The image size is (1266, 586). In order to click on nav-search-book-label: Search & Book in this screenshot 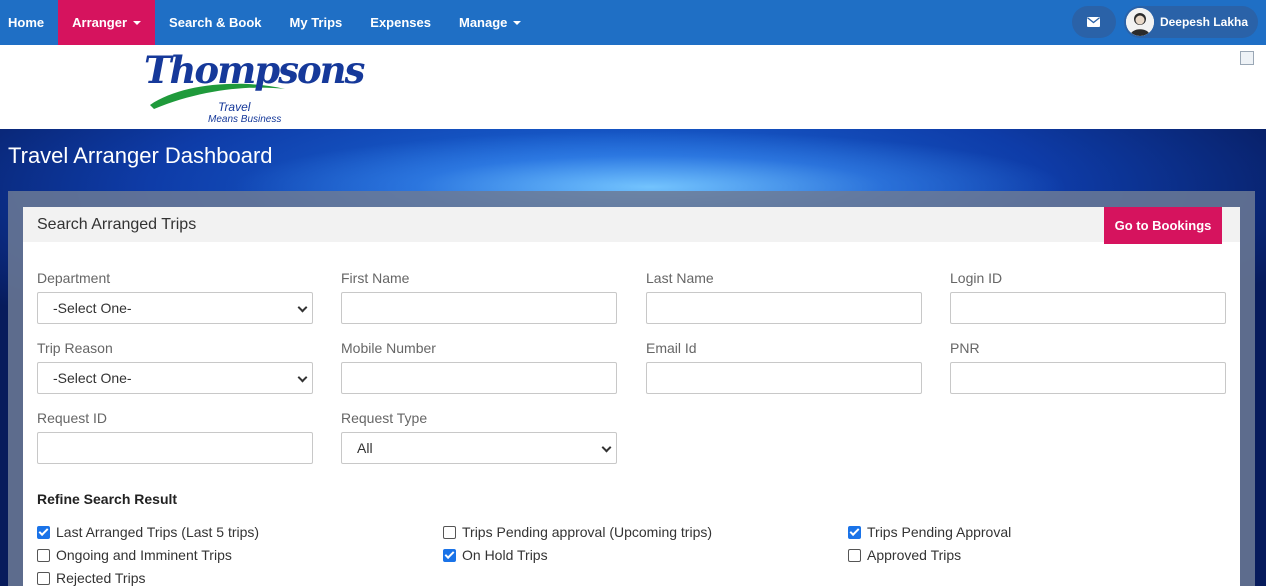, I will do `click(215, 22)`.